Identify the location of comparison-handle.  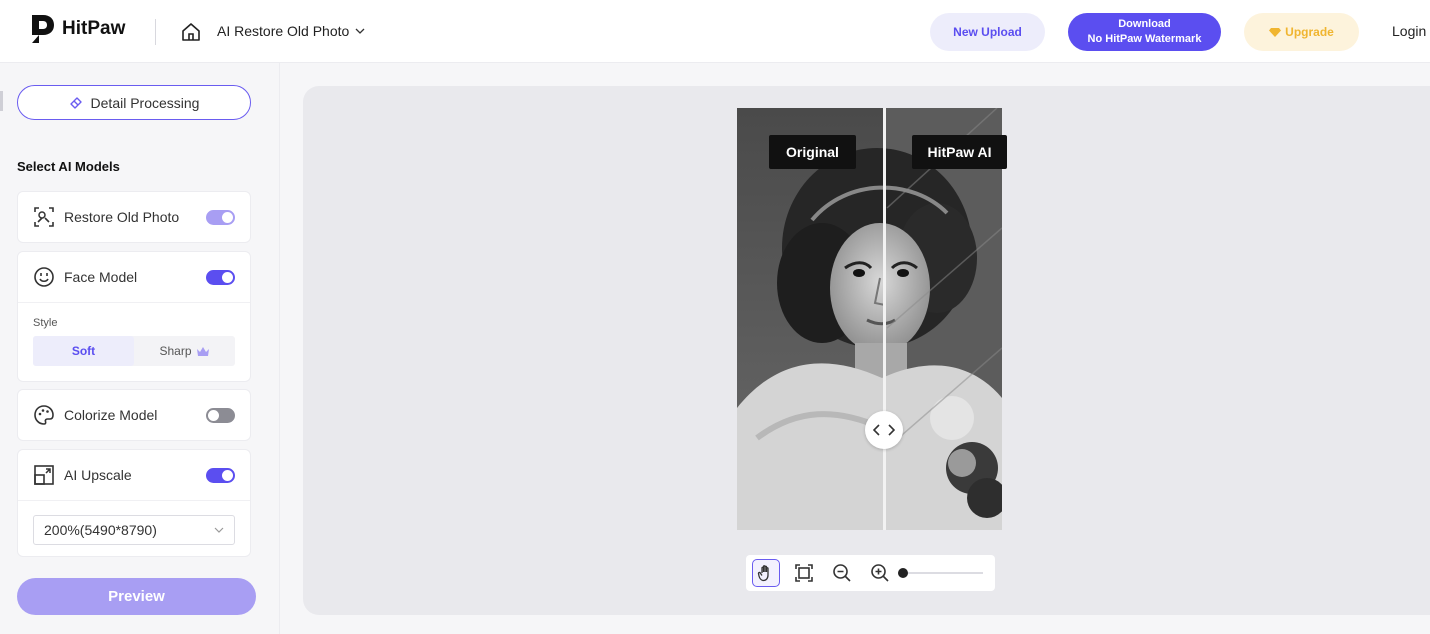
(884, 430).